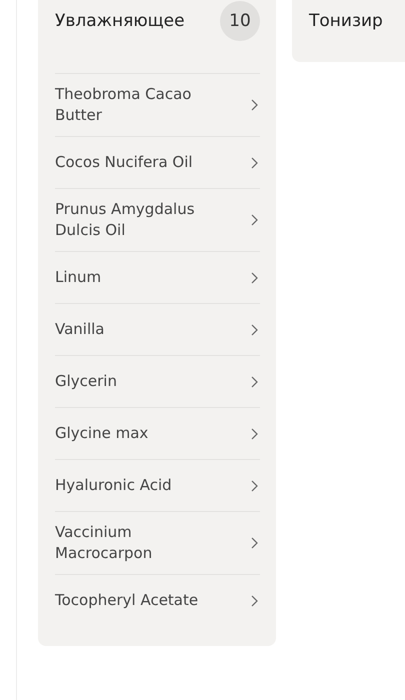 This screenshot has height=700, width=405. I want to click on ingredient-item: Theobroma Cacao Butter, so click(157, 104).